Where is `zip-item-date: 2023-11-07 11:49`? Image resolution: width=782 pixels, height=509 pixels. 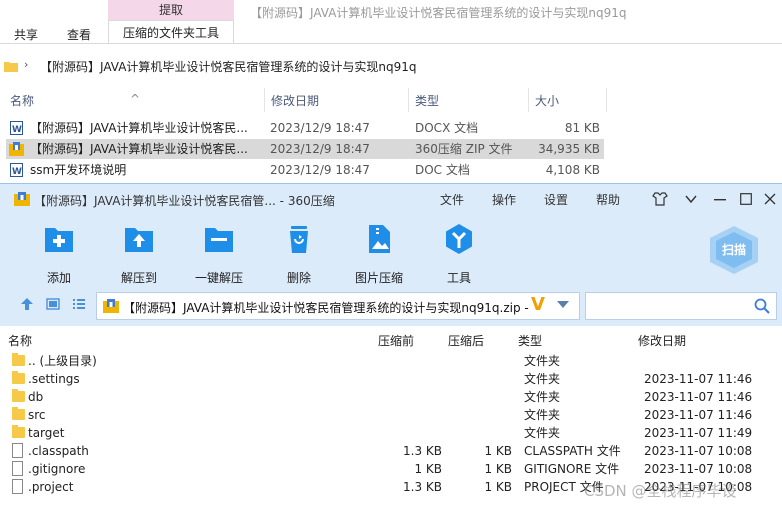
zip-item-date: 2023-11-07 11:49 is located at coordinates (698, 433).